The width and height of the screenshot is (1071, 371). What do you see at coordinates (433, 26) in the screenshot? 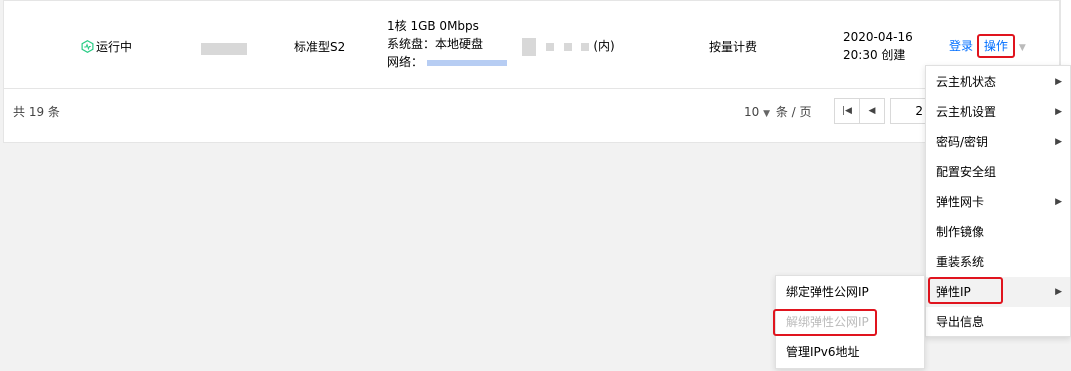
I see `config-cpu-mem-bw: 1核 1GB 0Mbps` at bounding box center [433, 26].